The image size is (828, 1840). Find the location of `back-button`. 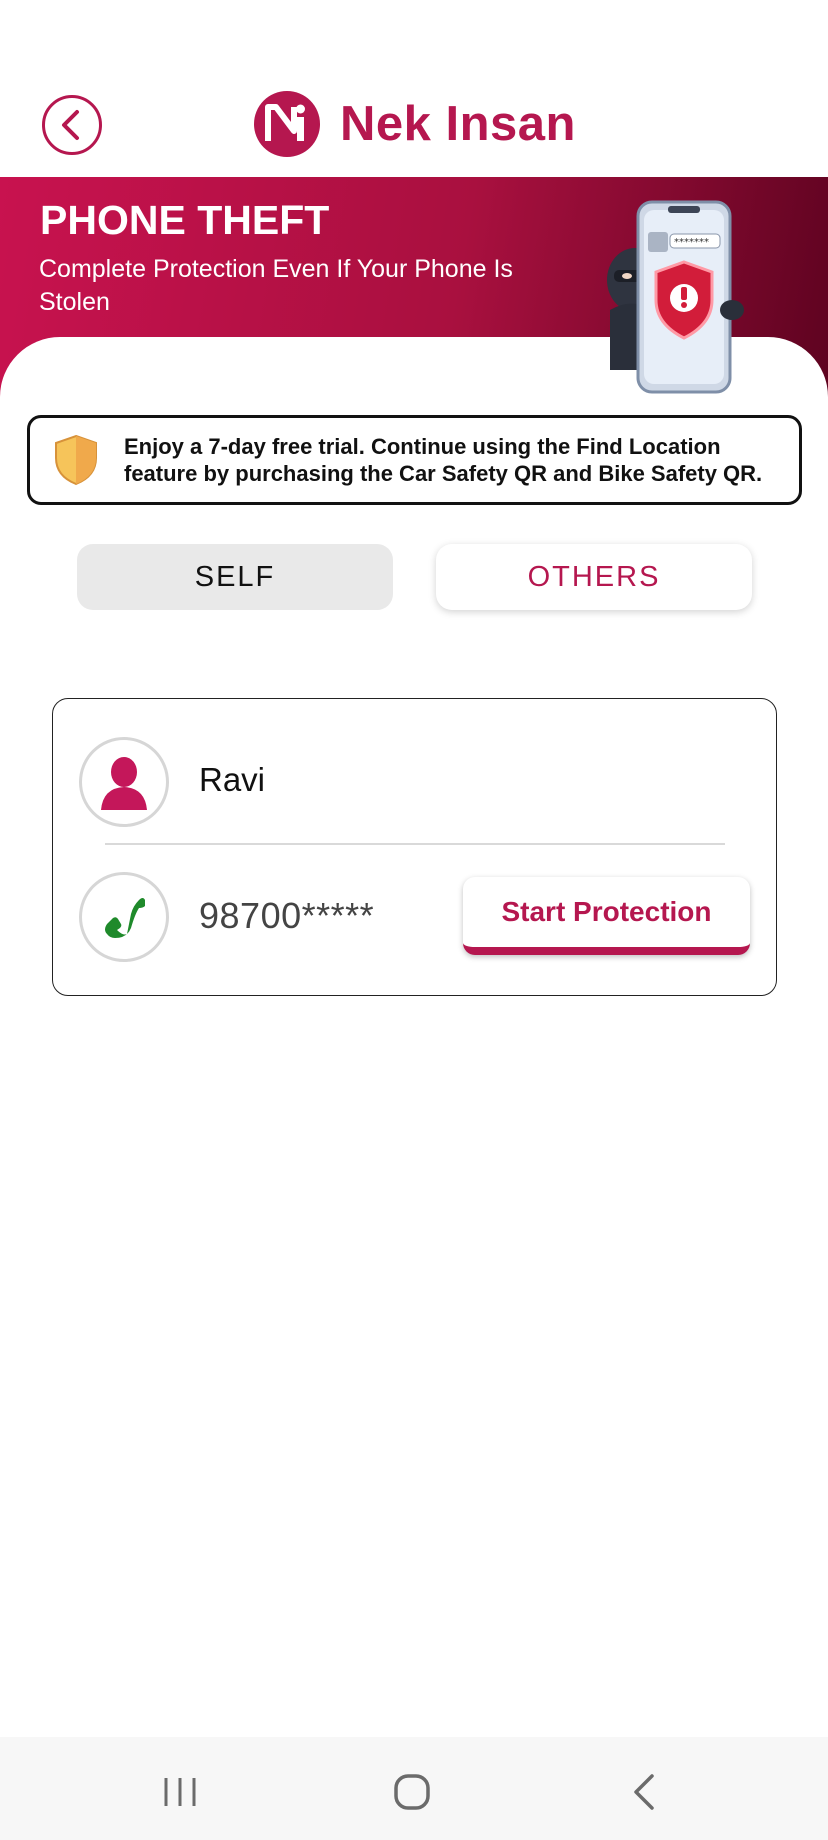

back-button is located at coordinates (72, 125).